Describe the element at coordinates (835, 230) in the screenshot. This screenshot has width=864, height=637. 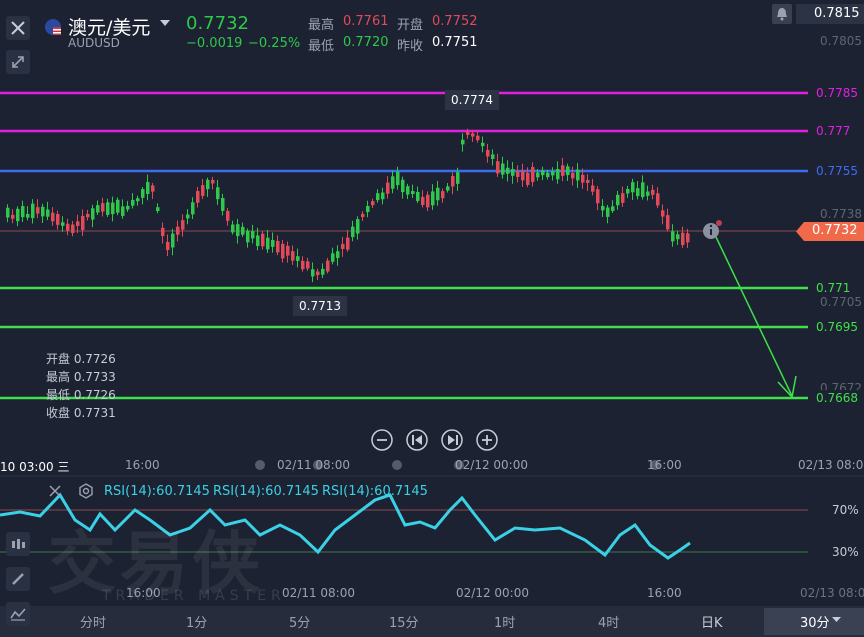
I see `current-price-value: 0.7732` at that location.